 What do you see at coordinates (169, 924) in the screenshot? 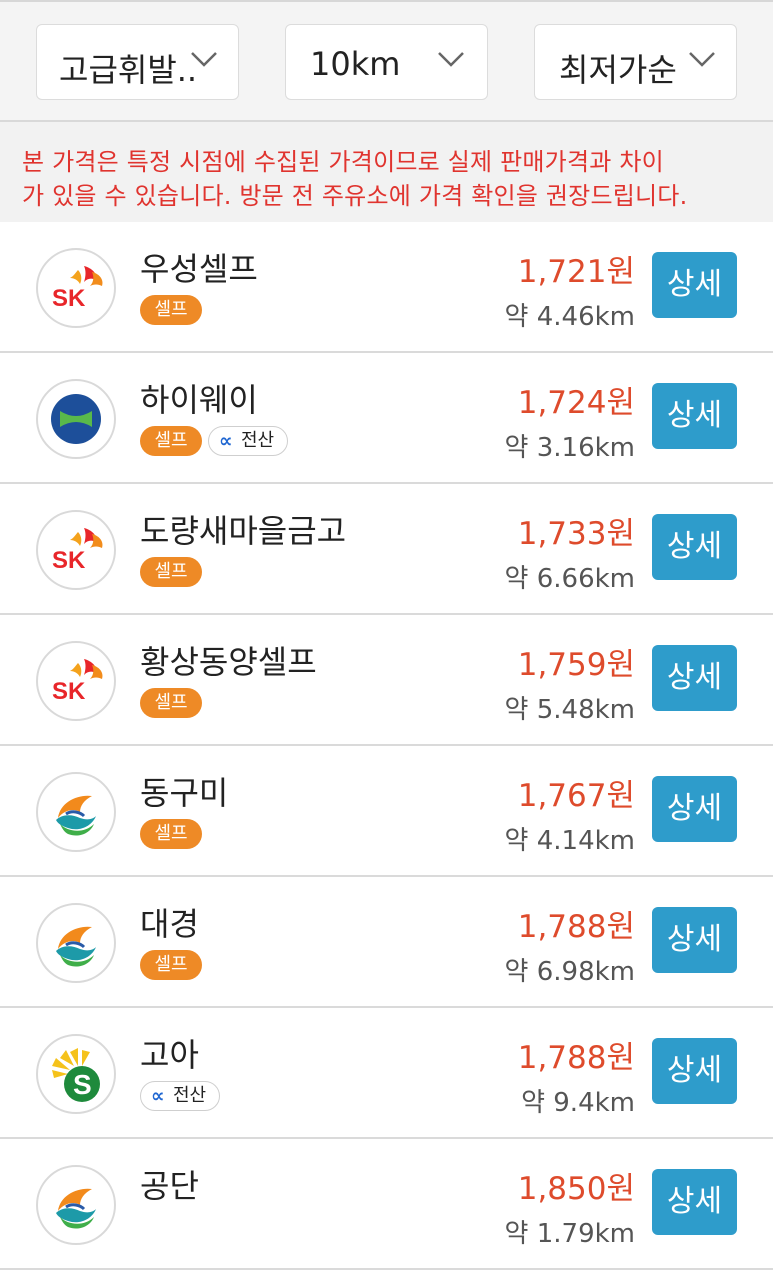
I see `station-name: 대경` at bounding box center [169, 924].